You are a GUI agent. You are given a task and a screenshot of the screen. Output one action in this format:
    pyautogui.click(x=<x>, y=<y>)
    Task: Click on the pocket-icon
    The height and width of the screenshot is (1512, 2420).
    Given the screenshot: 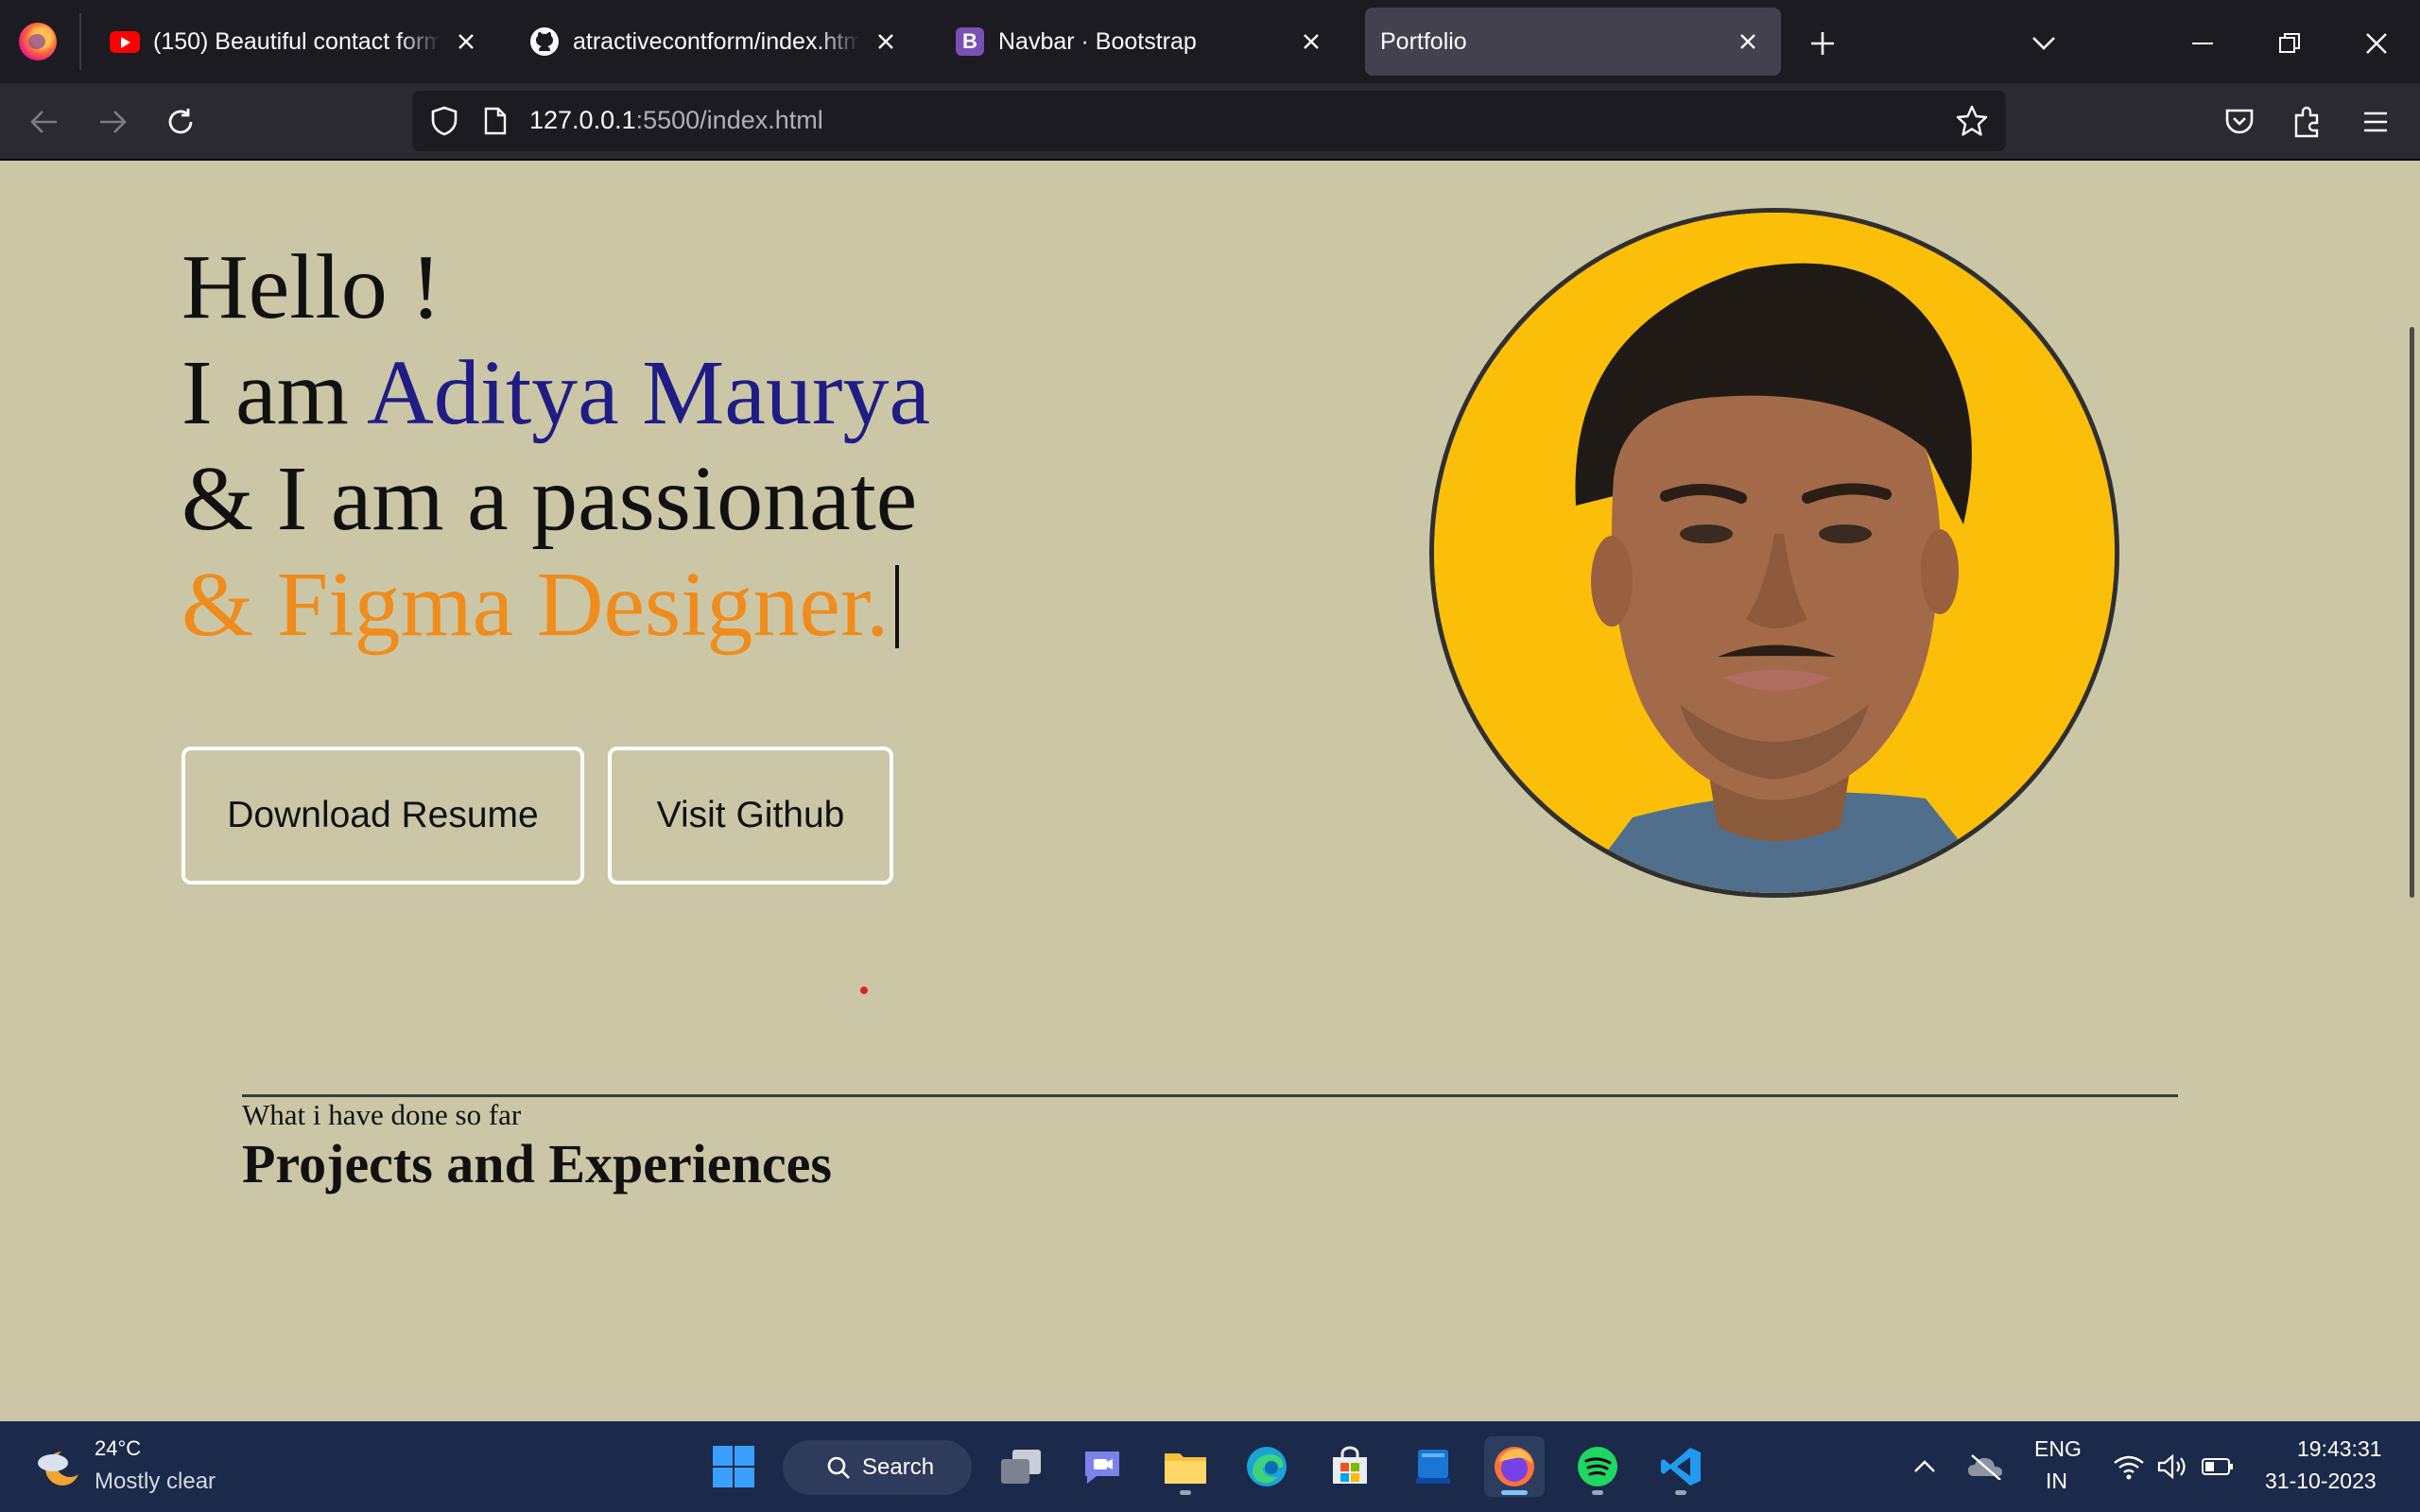 What is the action you would take?
    pyautogui.click(x=2239, y=122)
    